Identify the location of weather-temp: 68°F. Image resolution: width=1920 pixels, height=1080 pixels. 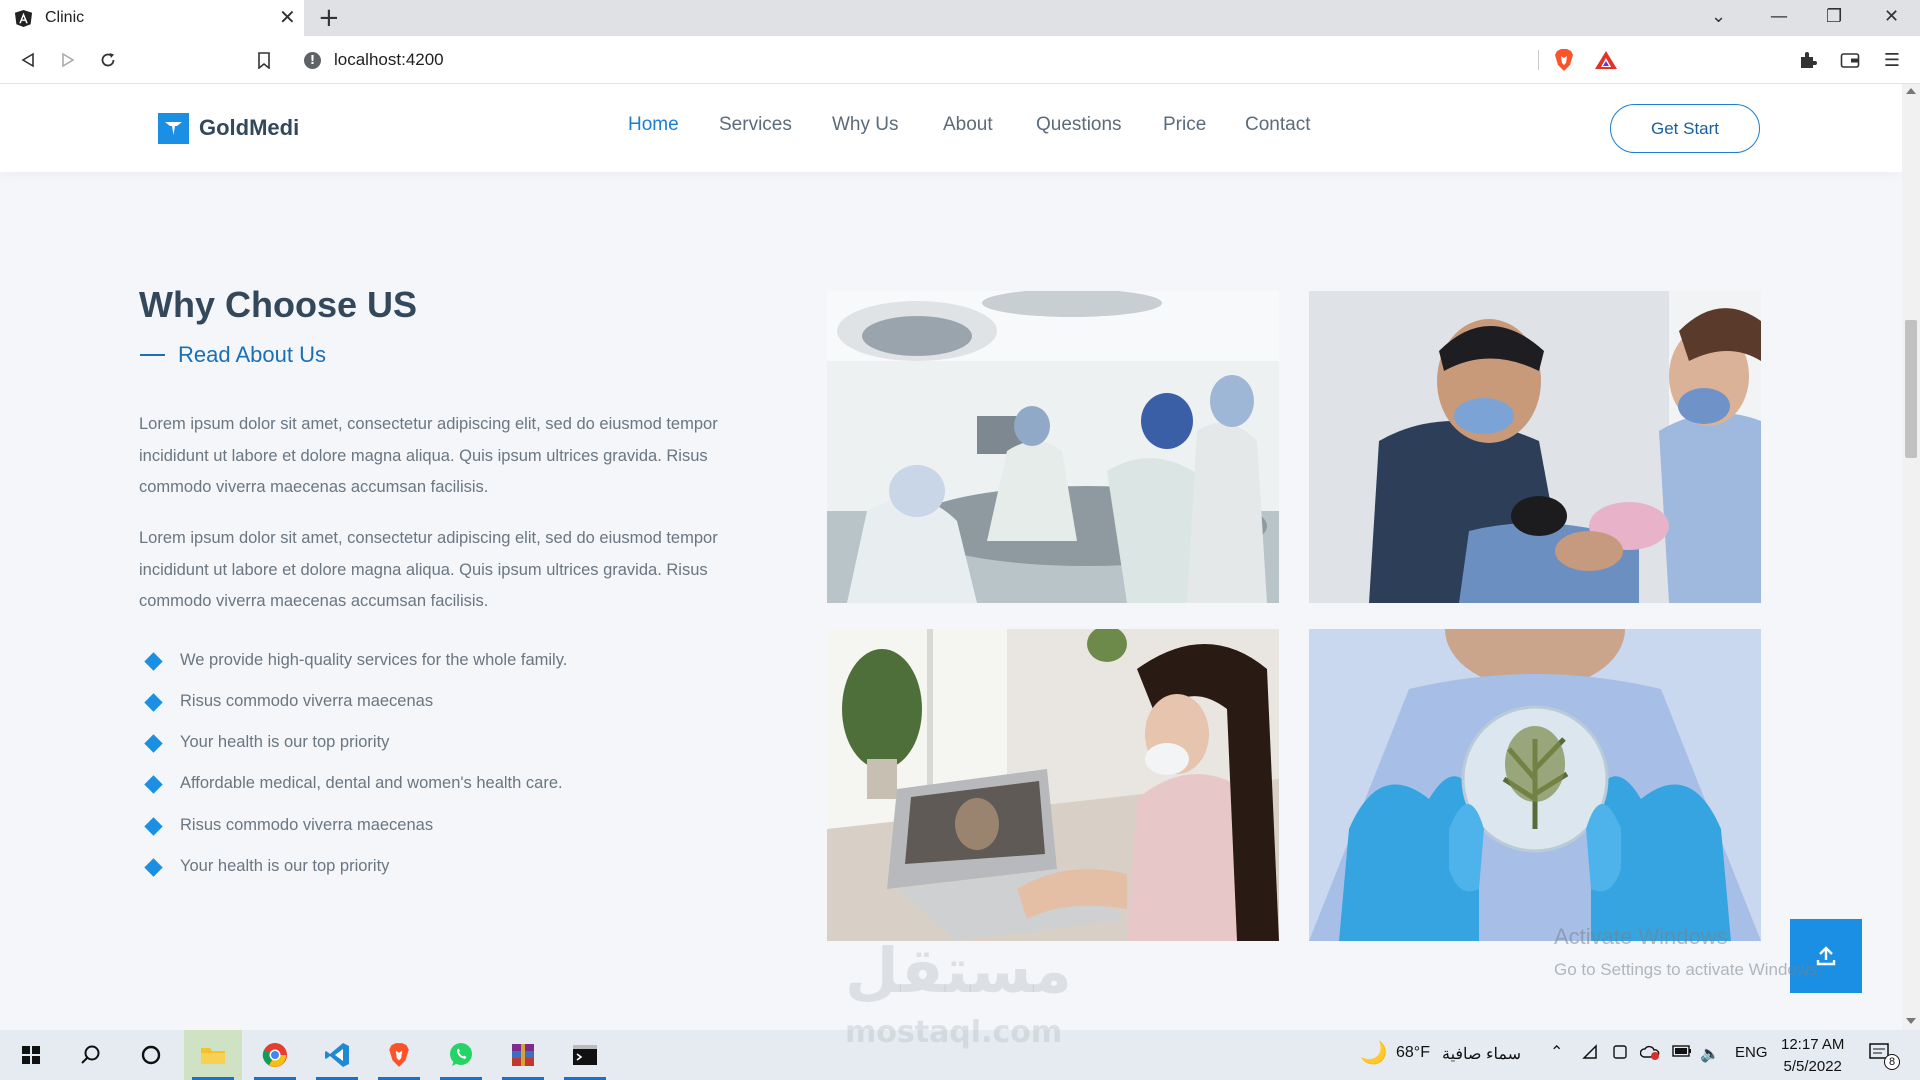
(1413, 1053).